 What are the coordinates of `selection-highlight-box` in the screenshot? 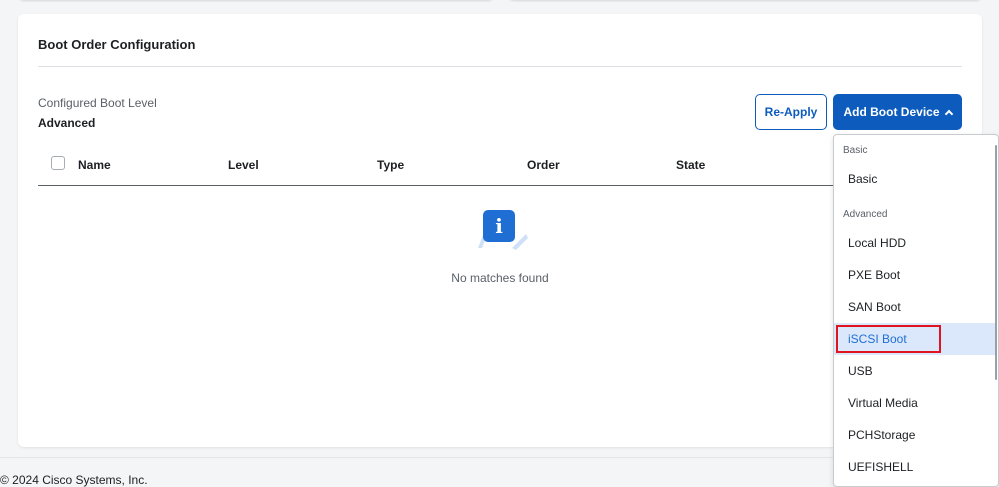 It's located at (888, 339).